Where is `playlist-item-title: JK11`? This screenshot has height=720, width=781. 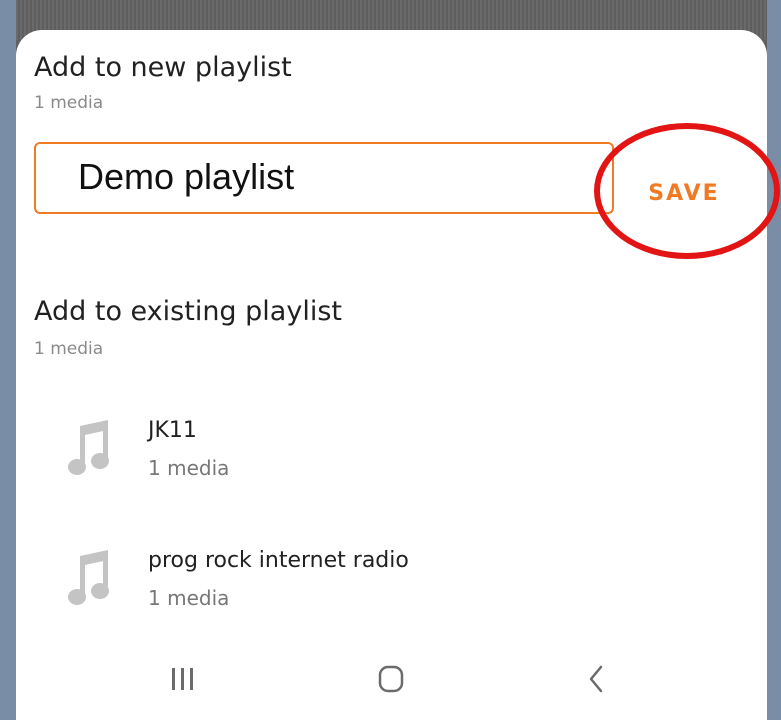
playlist-item-title: JK11 is located at coordinates (172, 430).